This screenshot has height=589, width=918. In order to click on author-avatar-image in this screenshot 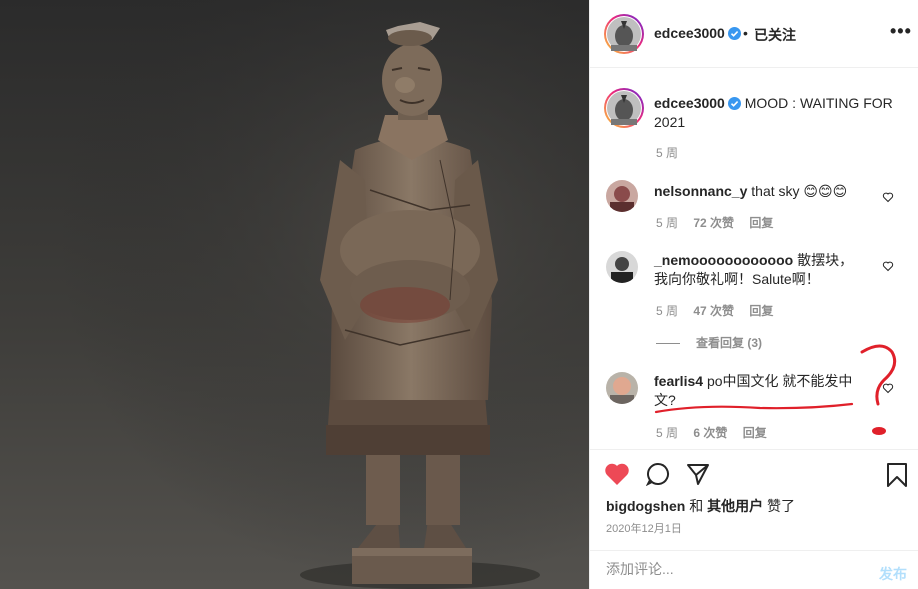, I will do `click(624, 34)`.